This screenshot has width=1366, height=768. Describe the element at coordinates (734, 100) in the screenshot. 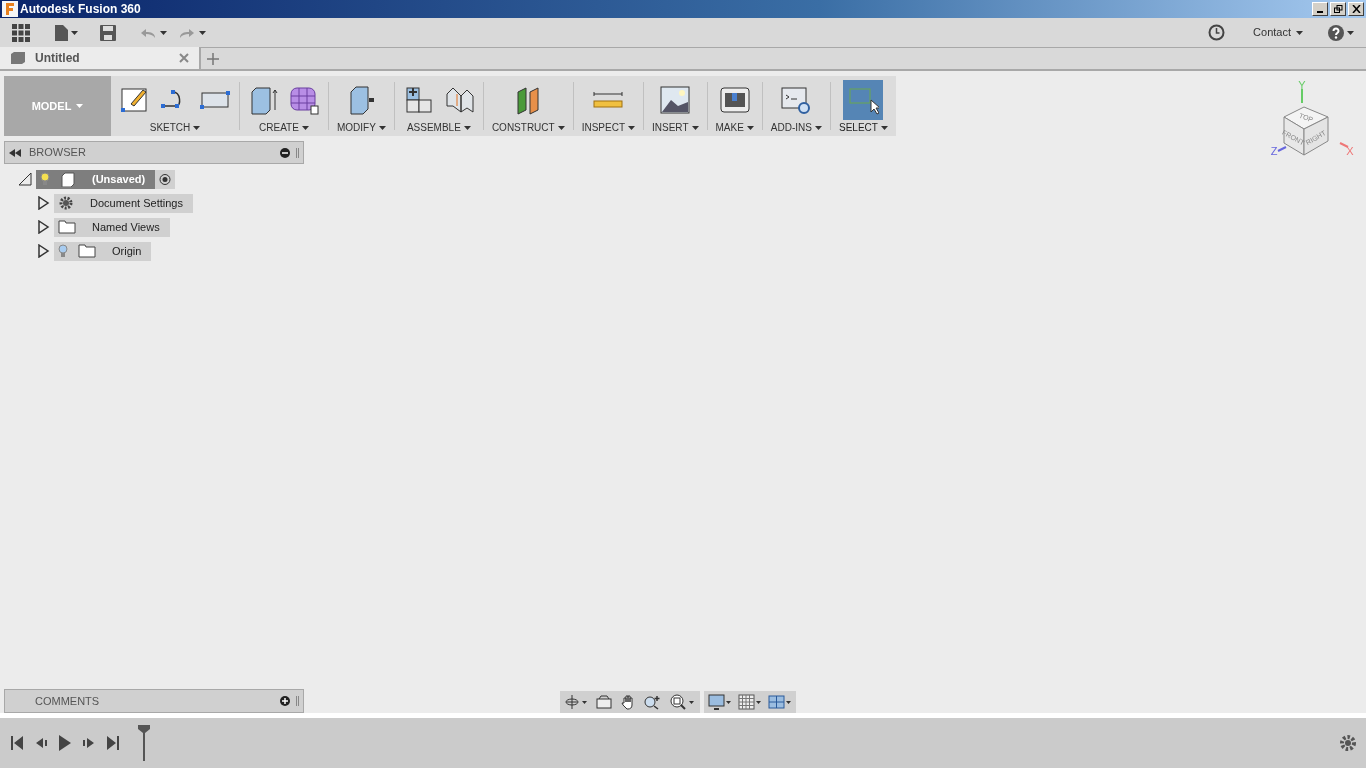

I see `printer-machine-icon` at that location.